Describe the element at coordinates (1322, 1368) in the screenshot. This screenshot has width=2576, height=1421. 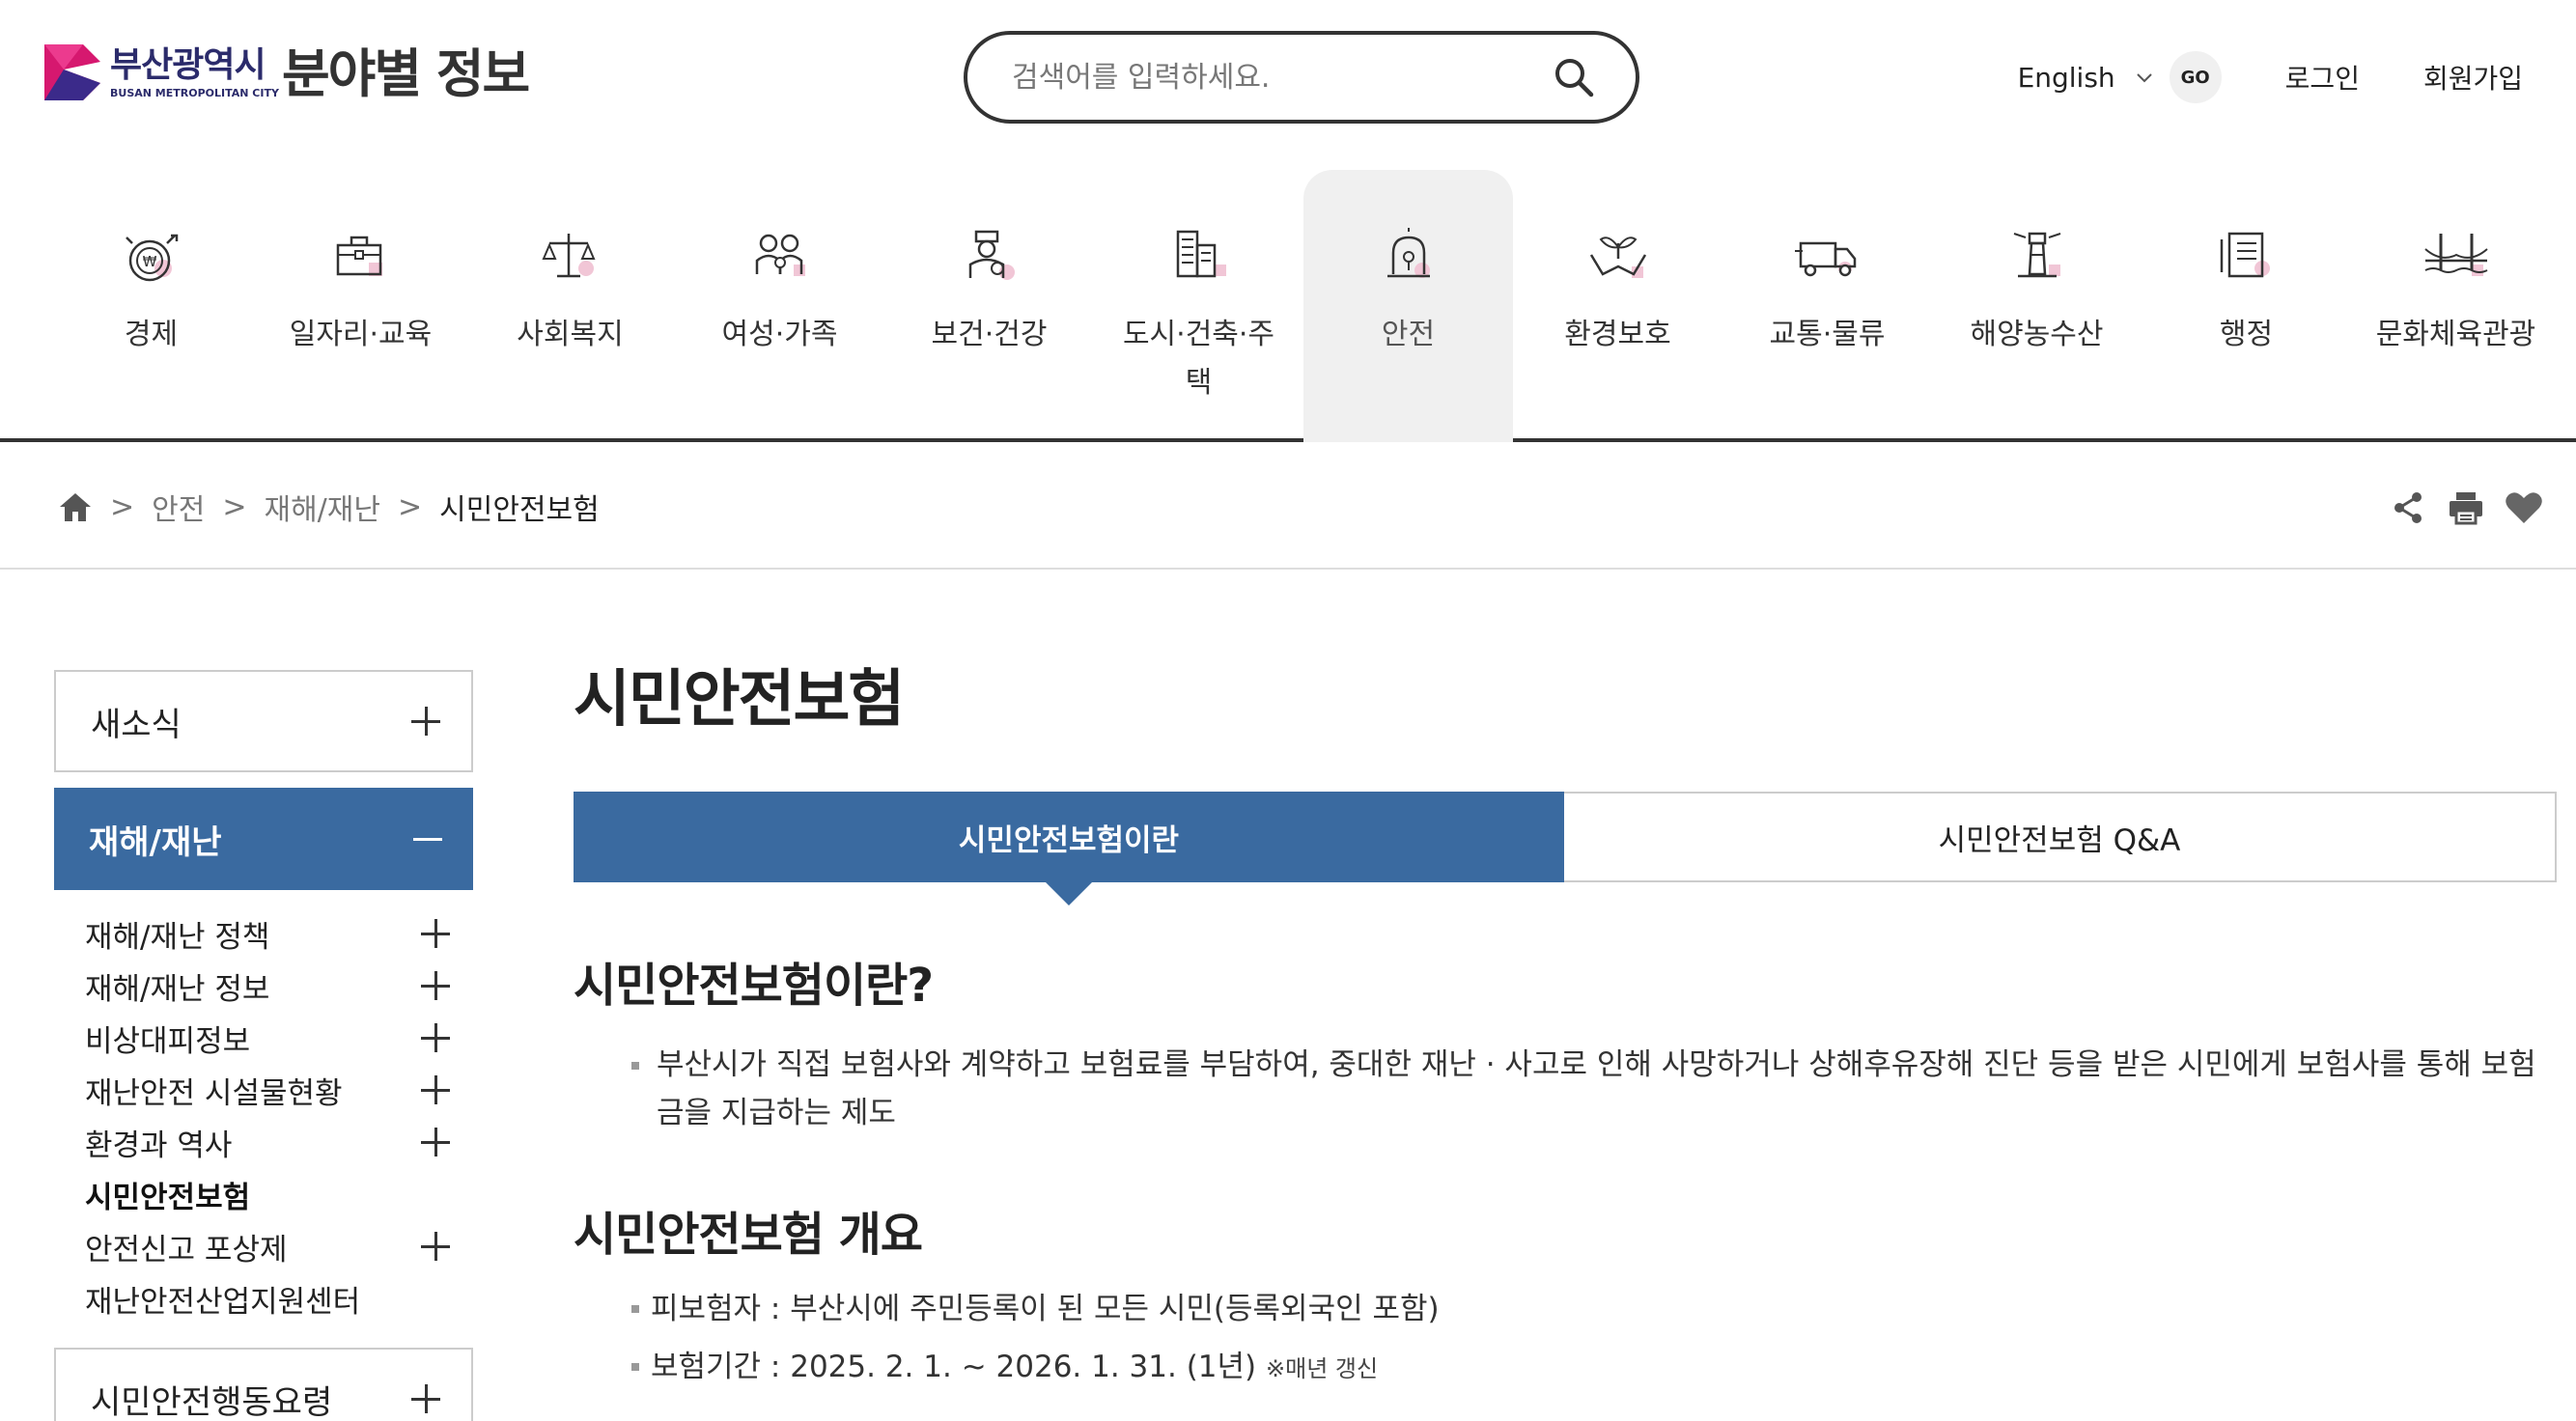
I see `renewal-note: ※매년 갱신` at that location.